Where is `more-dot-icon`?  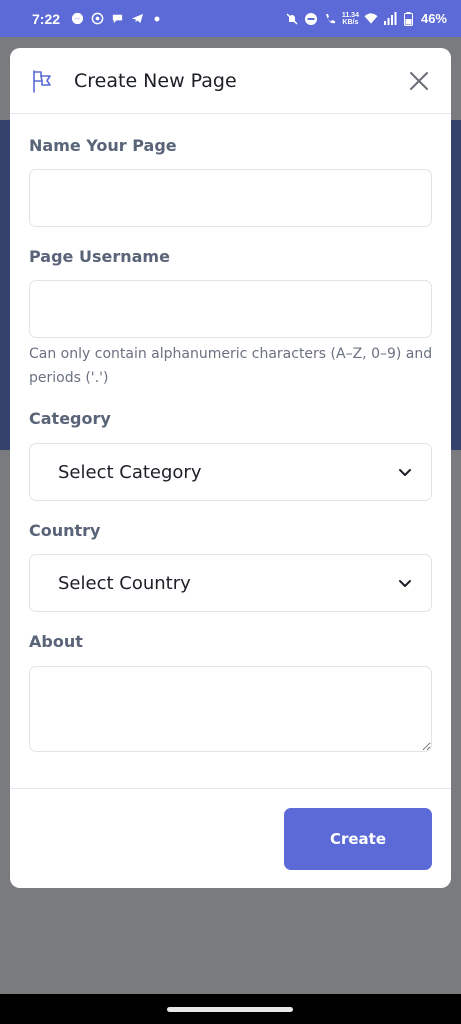
more-dot-icon is located at coordinates (157, 19).